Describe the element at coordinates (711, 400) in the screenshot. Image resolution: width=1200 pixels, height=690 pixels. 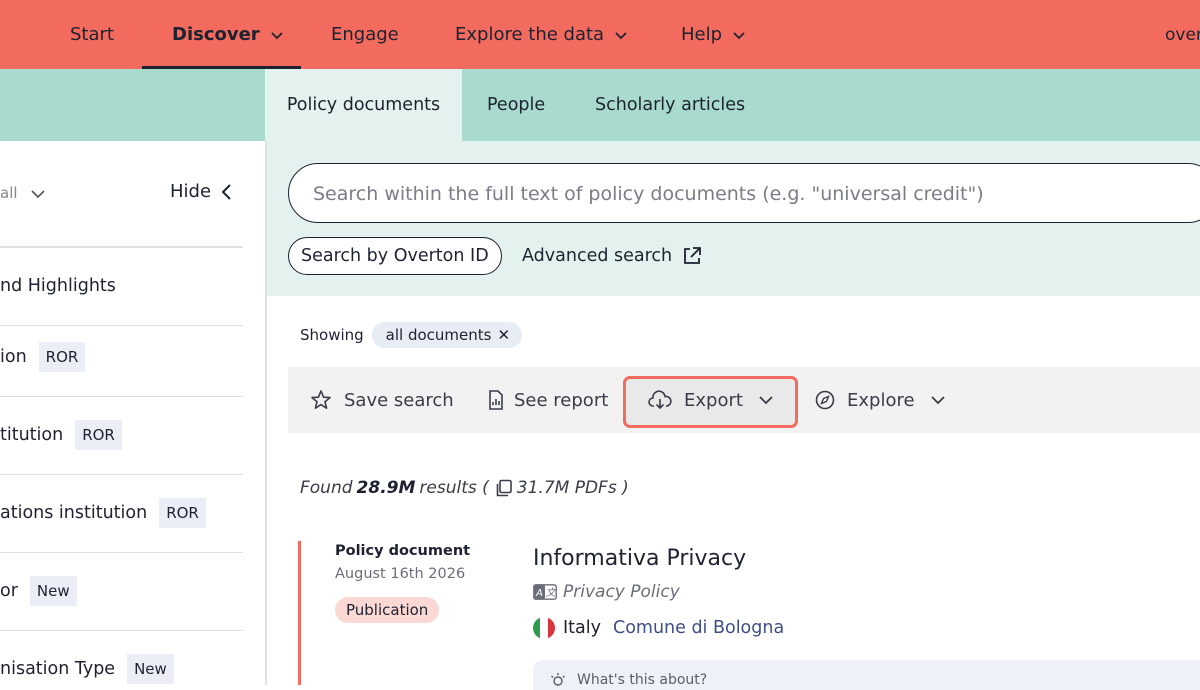
I see `export-button: Export` at that location.